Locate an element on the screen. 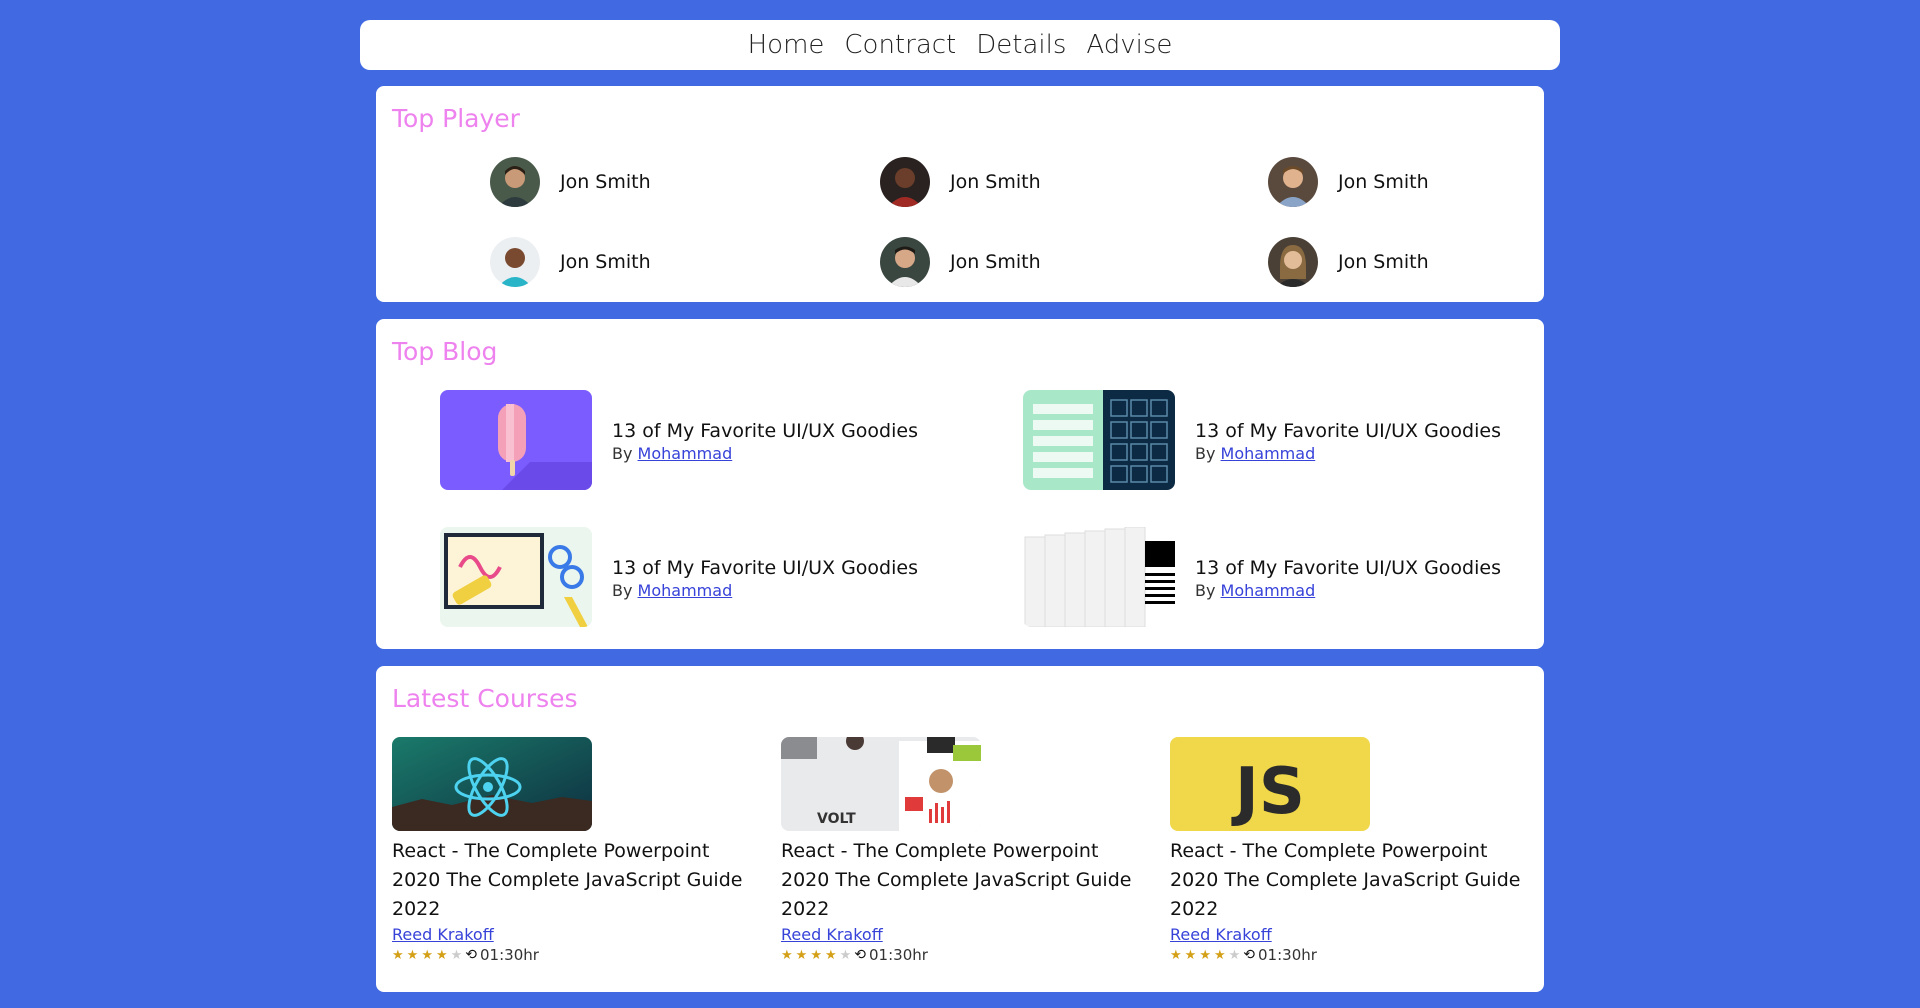  course-thumbnail-react is located at coordinates (492, 784).